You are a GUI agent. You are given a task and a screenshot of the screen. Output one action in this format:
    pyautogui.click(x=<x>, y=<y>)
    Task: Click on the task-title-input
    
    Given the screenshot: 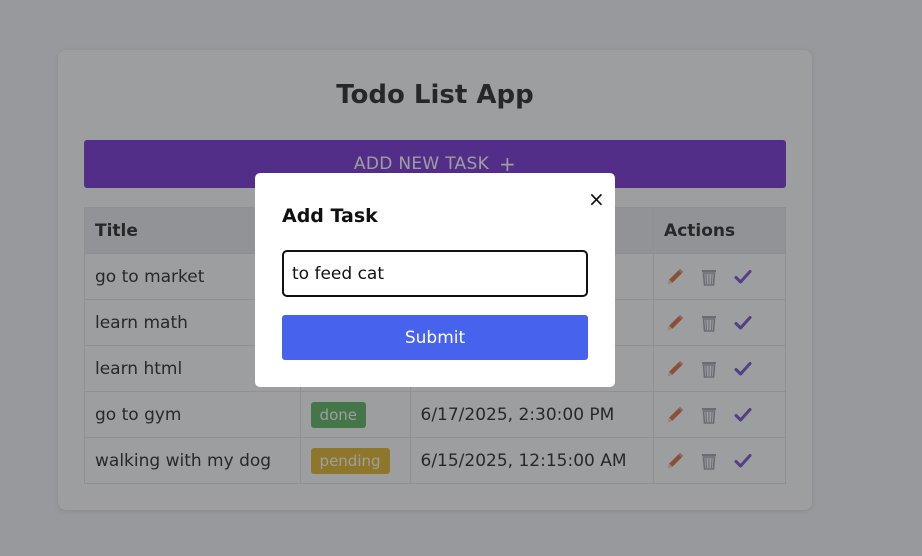 What is the action you would take?
    pyautogui.click(x=435, y=273)
    